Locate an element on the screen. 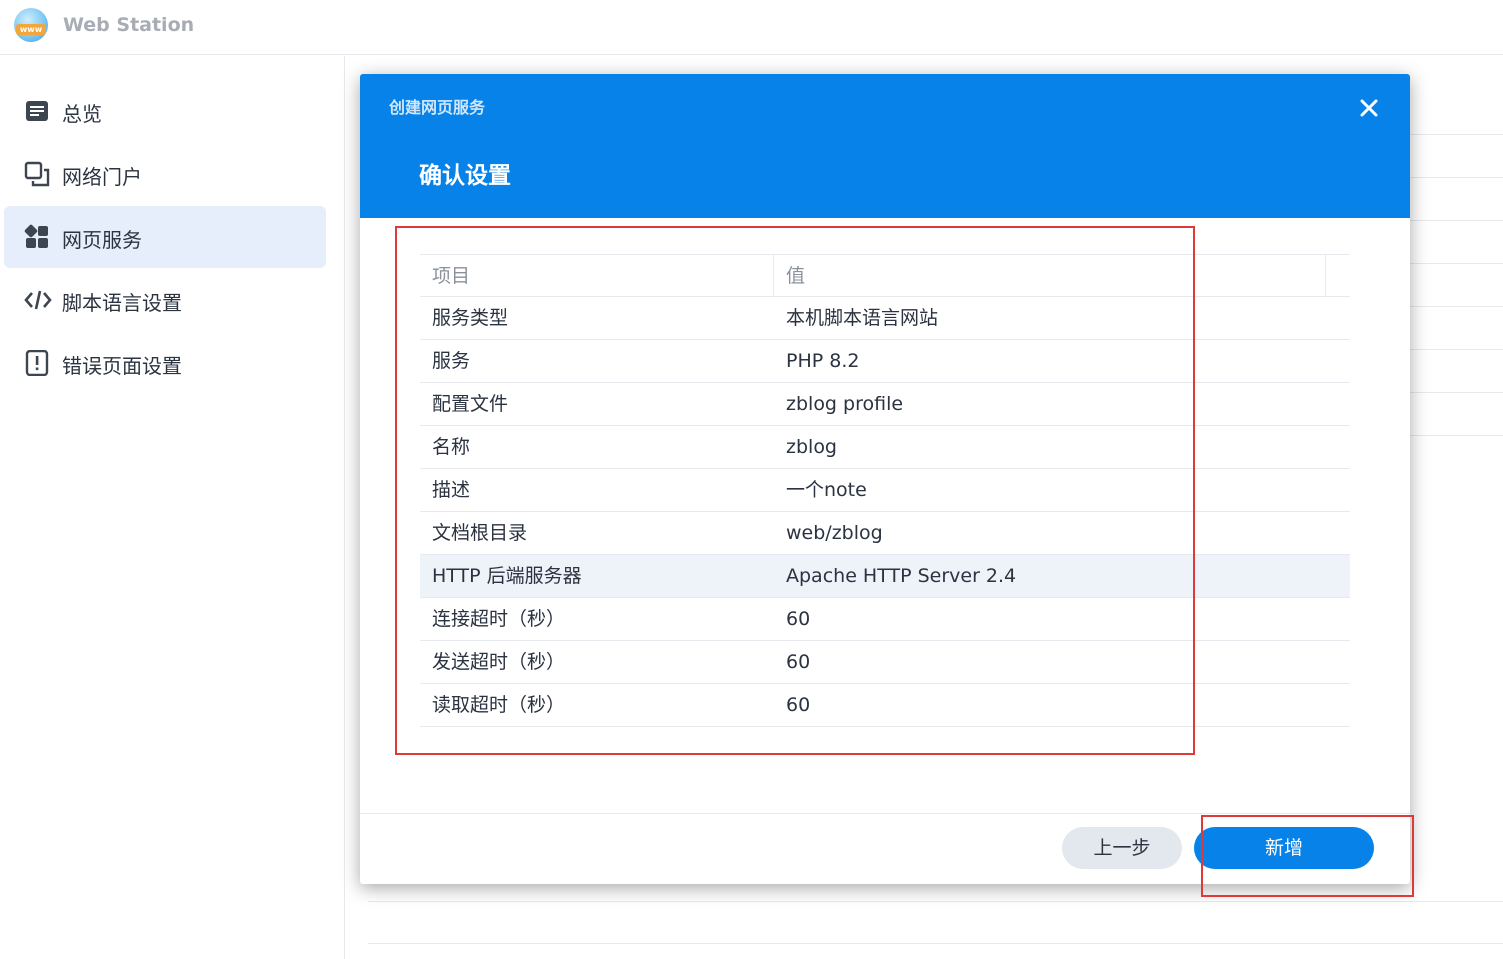 The width and height of the screenshot is (1503, 959). logo-text: www is located at coordinates (31, 29).